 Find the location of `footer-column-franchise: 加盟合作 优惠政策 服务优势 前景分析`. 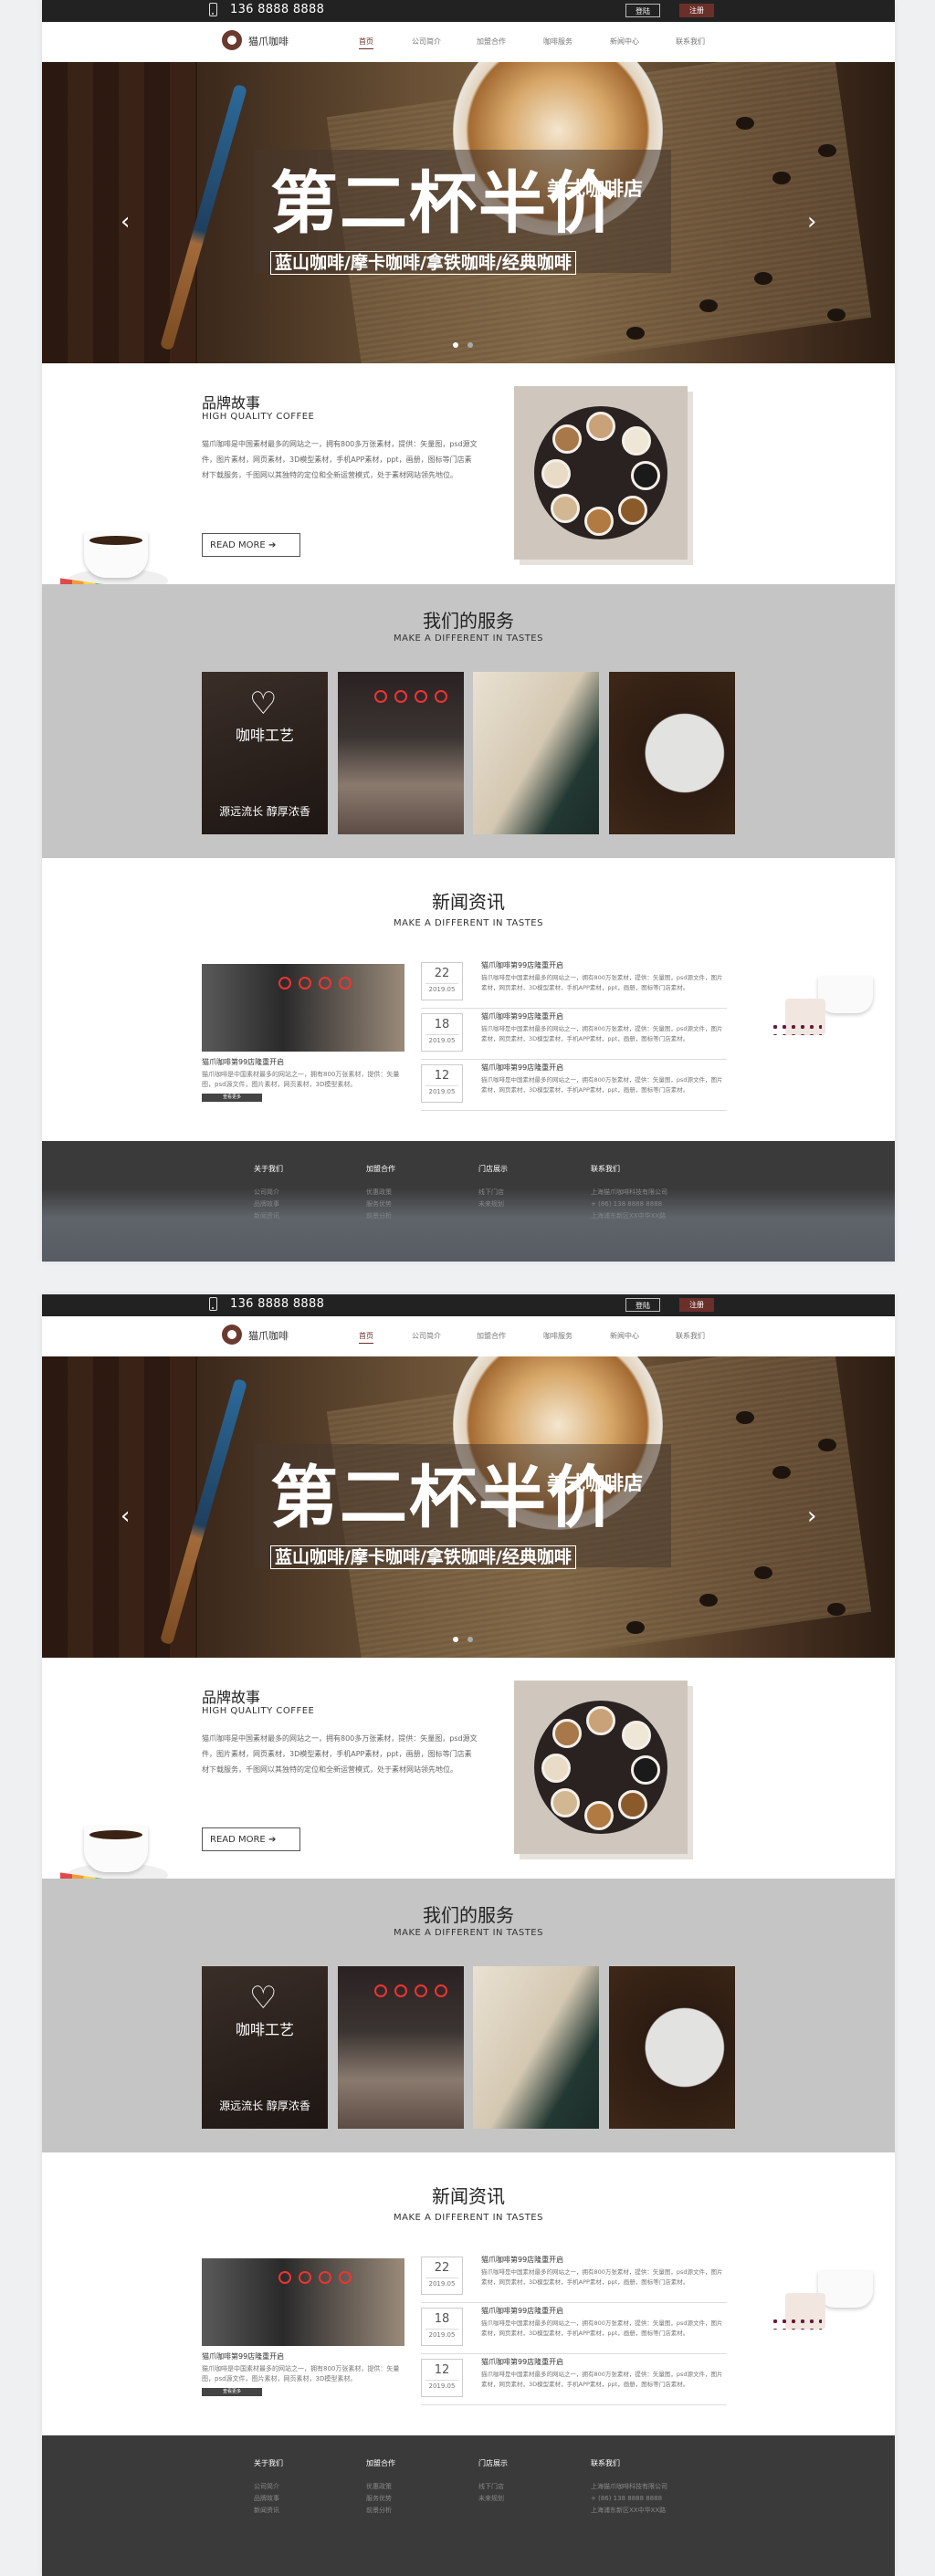

footer-column-franchise: 加盟合作 优惠政策 服务优势 前景分析 is located at coordinates (417, 2488).